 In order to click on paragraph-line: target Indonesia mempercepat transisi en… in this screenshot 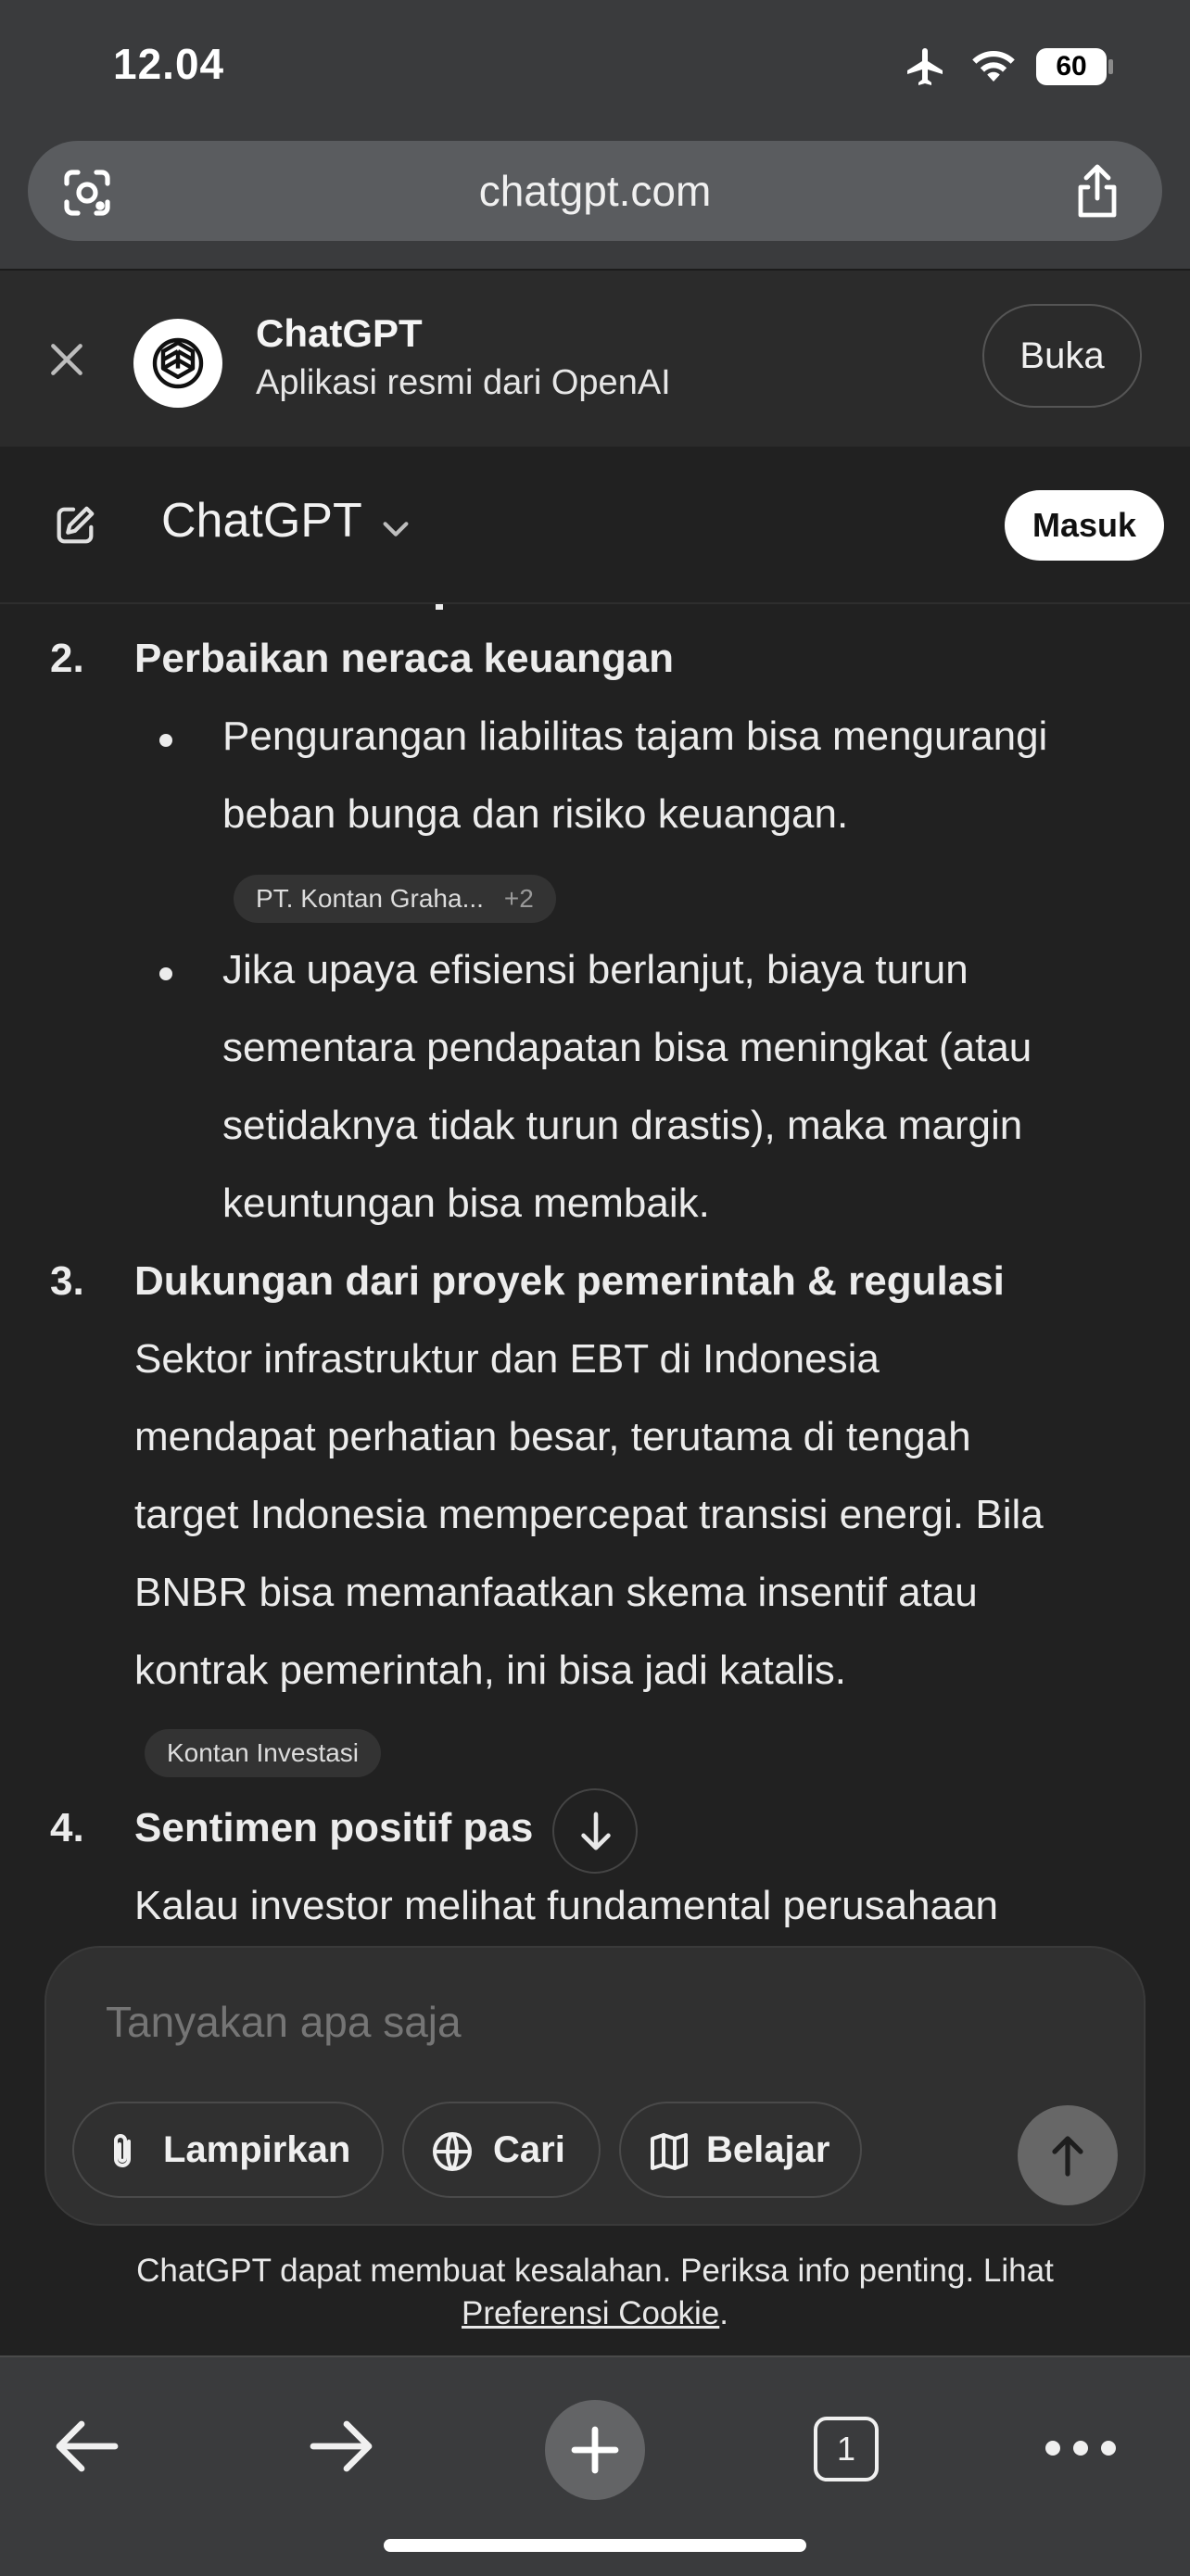, I will do `click(589, 1514)`.